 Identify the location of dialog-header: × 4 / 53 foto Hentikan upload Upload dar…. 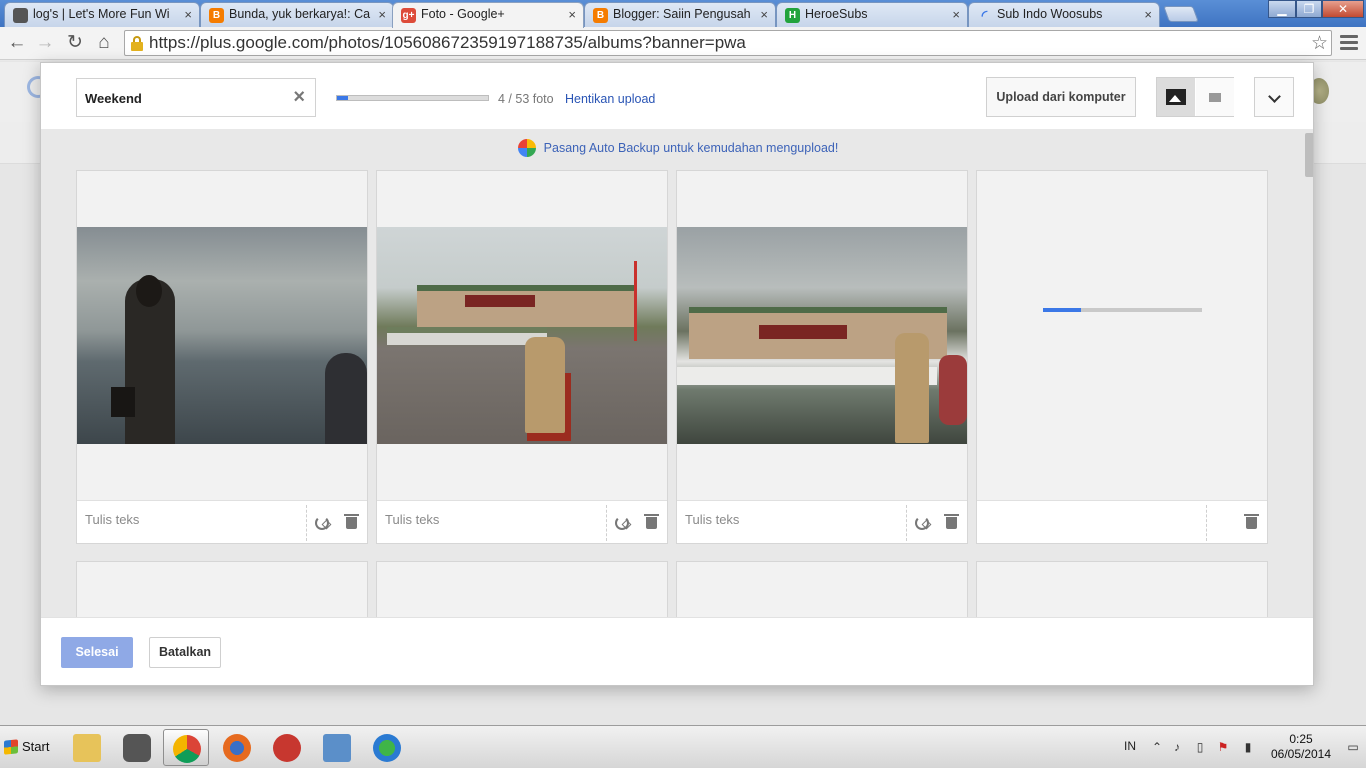
(677, 96).